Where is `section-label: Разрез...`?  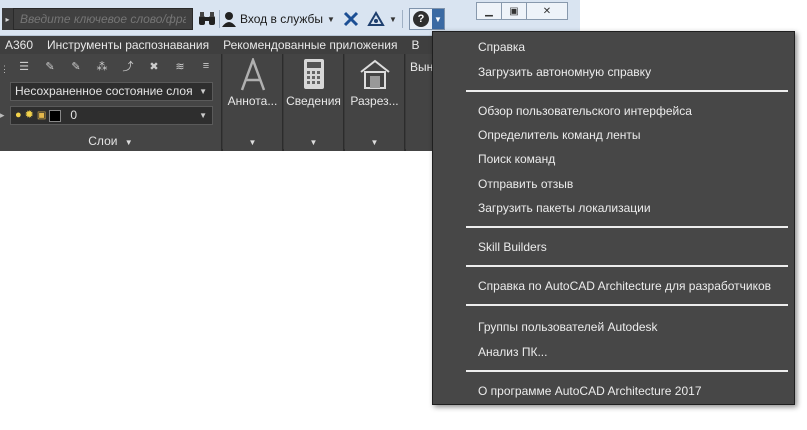 section-label: Разрез... is located at coordinates (374, 101).